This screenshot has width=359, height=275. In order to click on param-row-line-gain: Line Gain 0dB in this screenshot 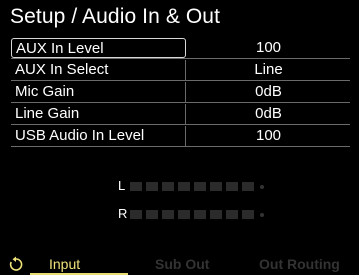, I will do `click(180, 114)`.